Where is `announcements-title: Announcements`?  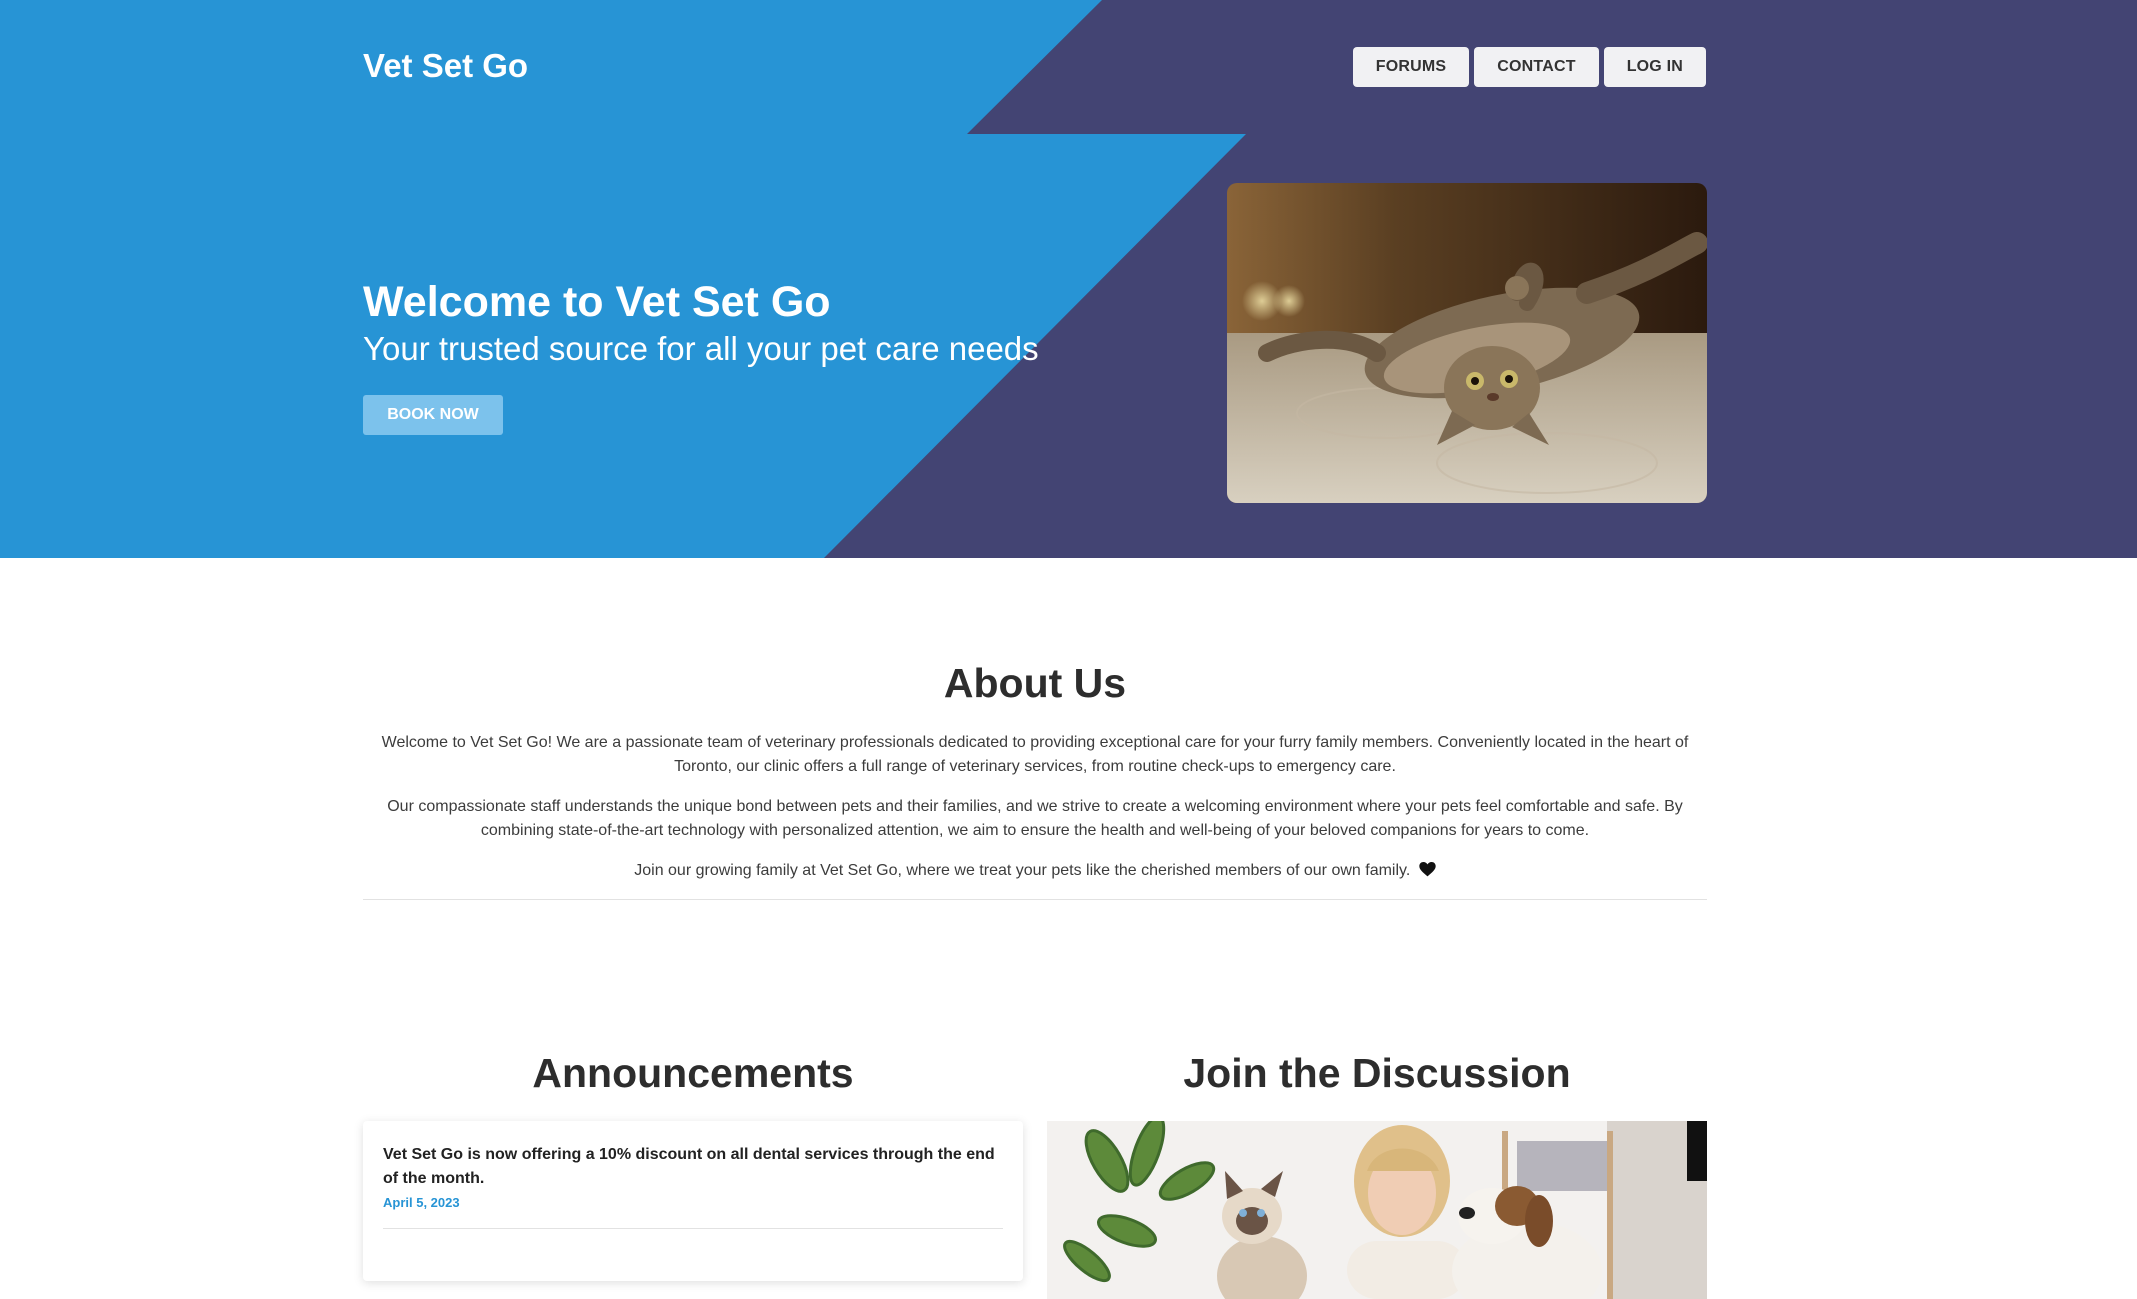 announcements-title: Announcements is located at coordinates (693, 1073).